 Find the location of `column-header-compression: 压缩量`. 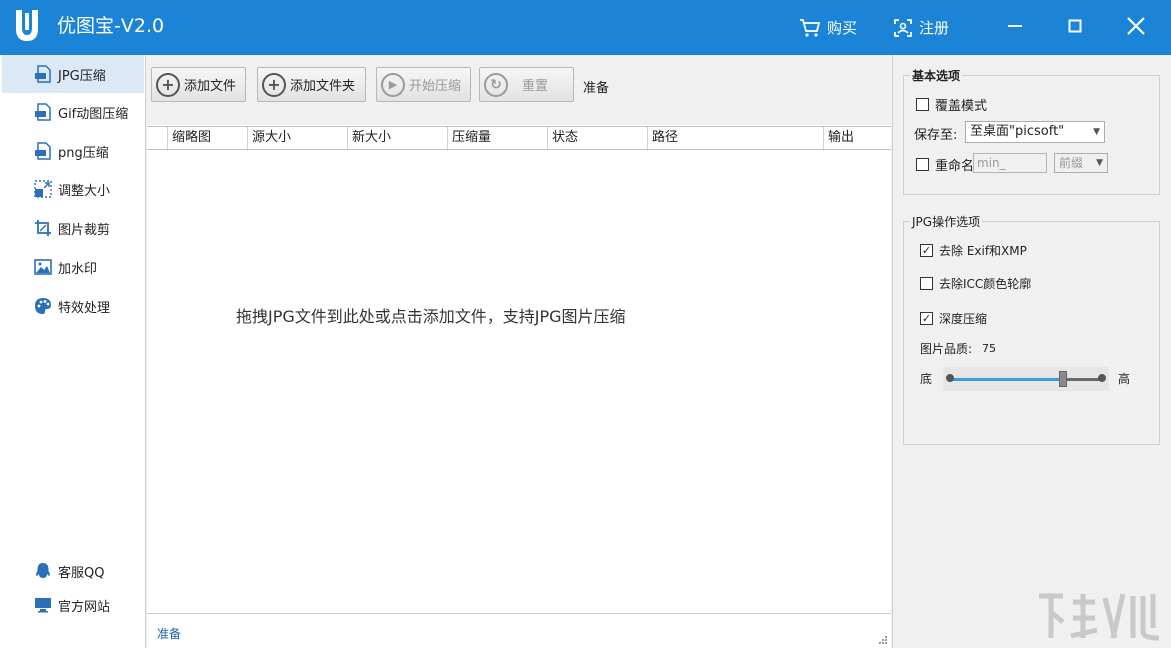

column-header-compression: 压缩量 is located at coordinates (497, 138).